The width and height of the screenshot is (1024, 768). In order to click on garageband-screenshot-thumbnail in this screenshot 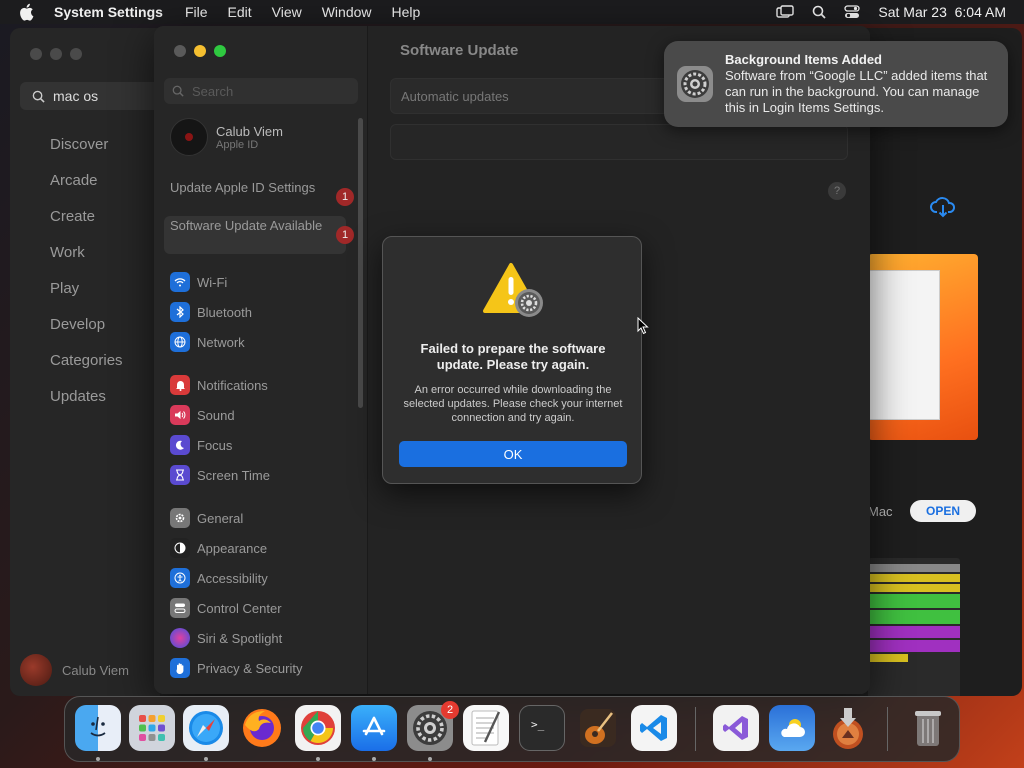, I will do `click(914, 627)`.